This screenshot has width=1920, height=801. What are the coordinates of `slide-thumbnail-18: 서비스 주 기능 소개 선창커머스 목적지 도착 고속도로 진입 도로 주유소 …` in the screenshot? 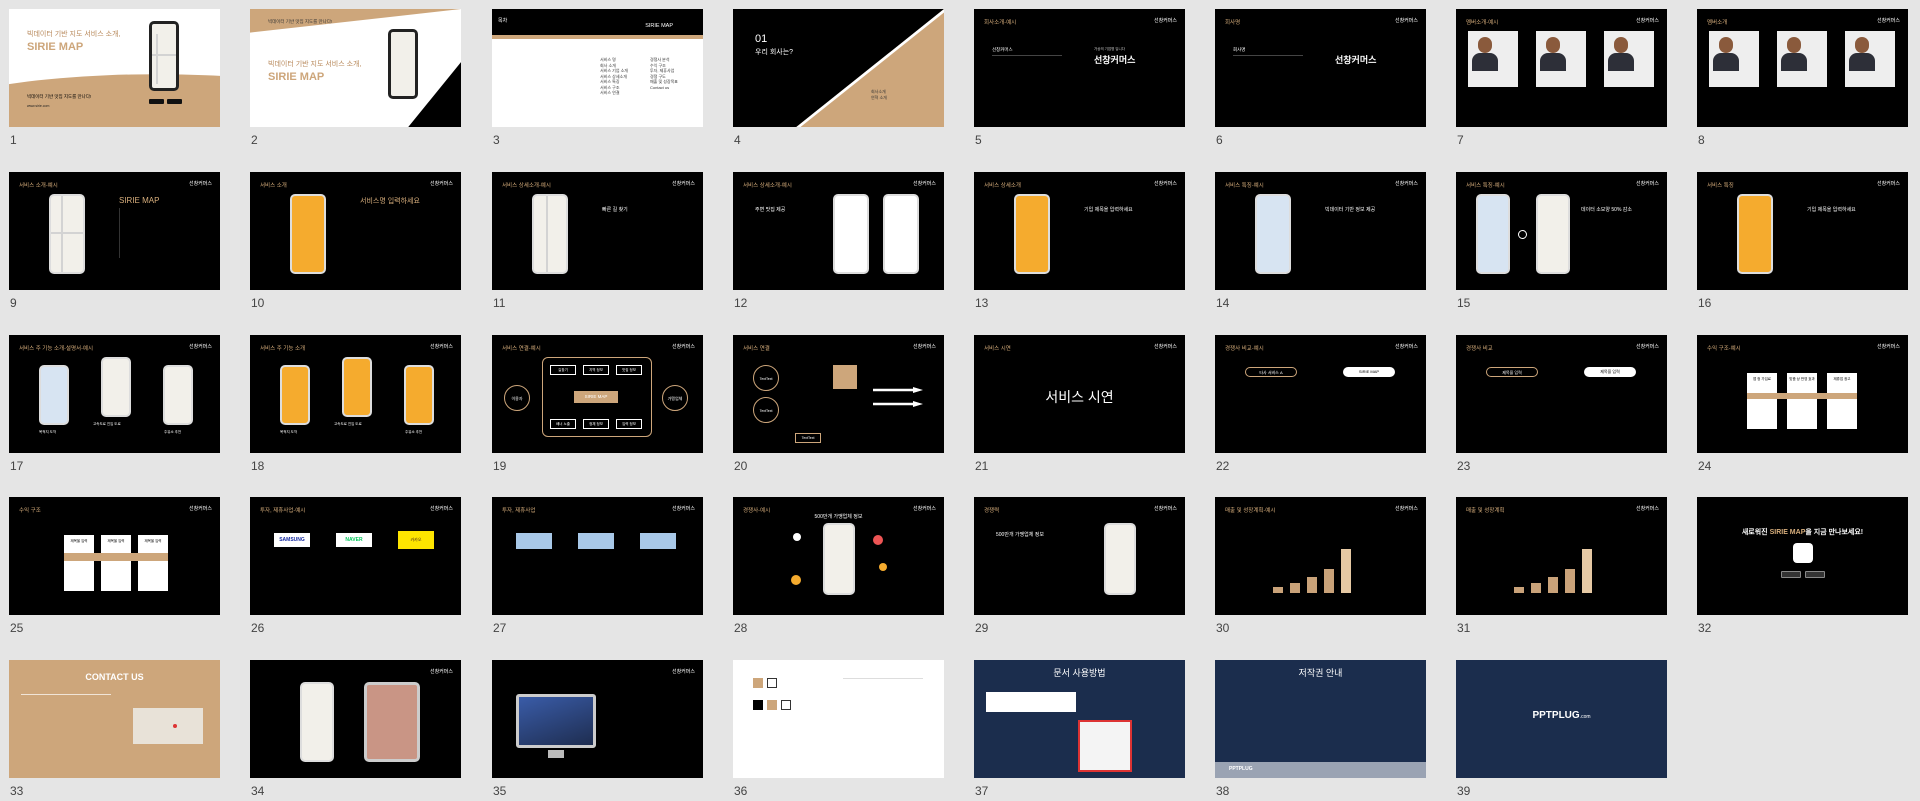 It's located at (355, 404).